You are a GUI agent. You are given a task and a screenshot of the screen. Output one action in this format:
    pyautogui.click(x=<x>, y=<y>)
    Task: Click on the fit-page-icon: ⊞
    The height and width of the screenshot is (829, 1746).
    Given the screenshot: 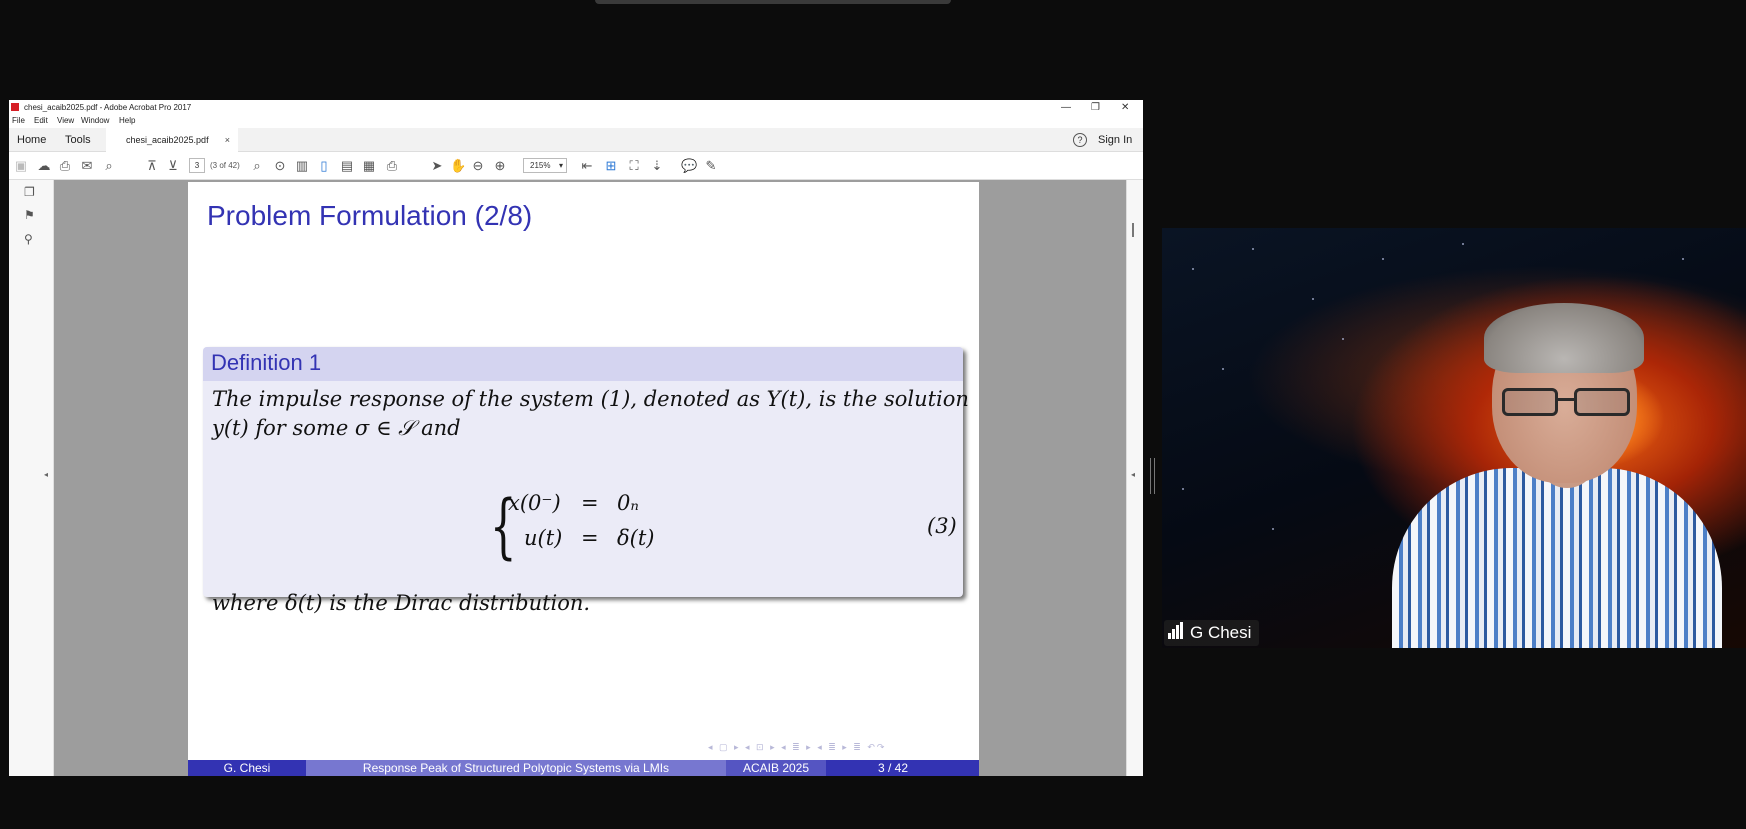 What is the action you would take?
    pyautogui.click(x=611, y=166)
    